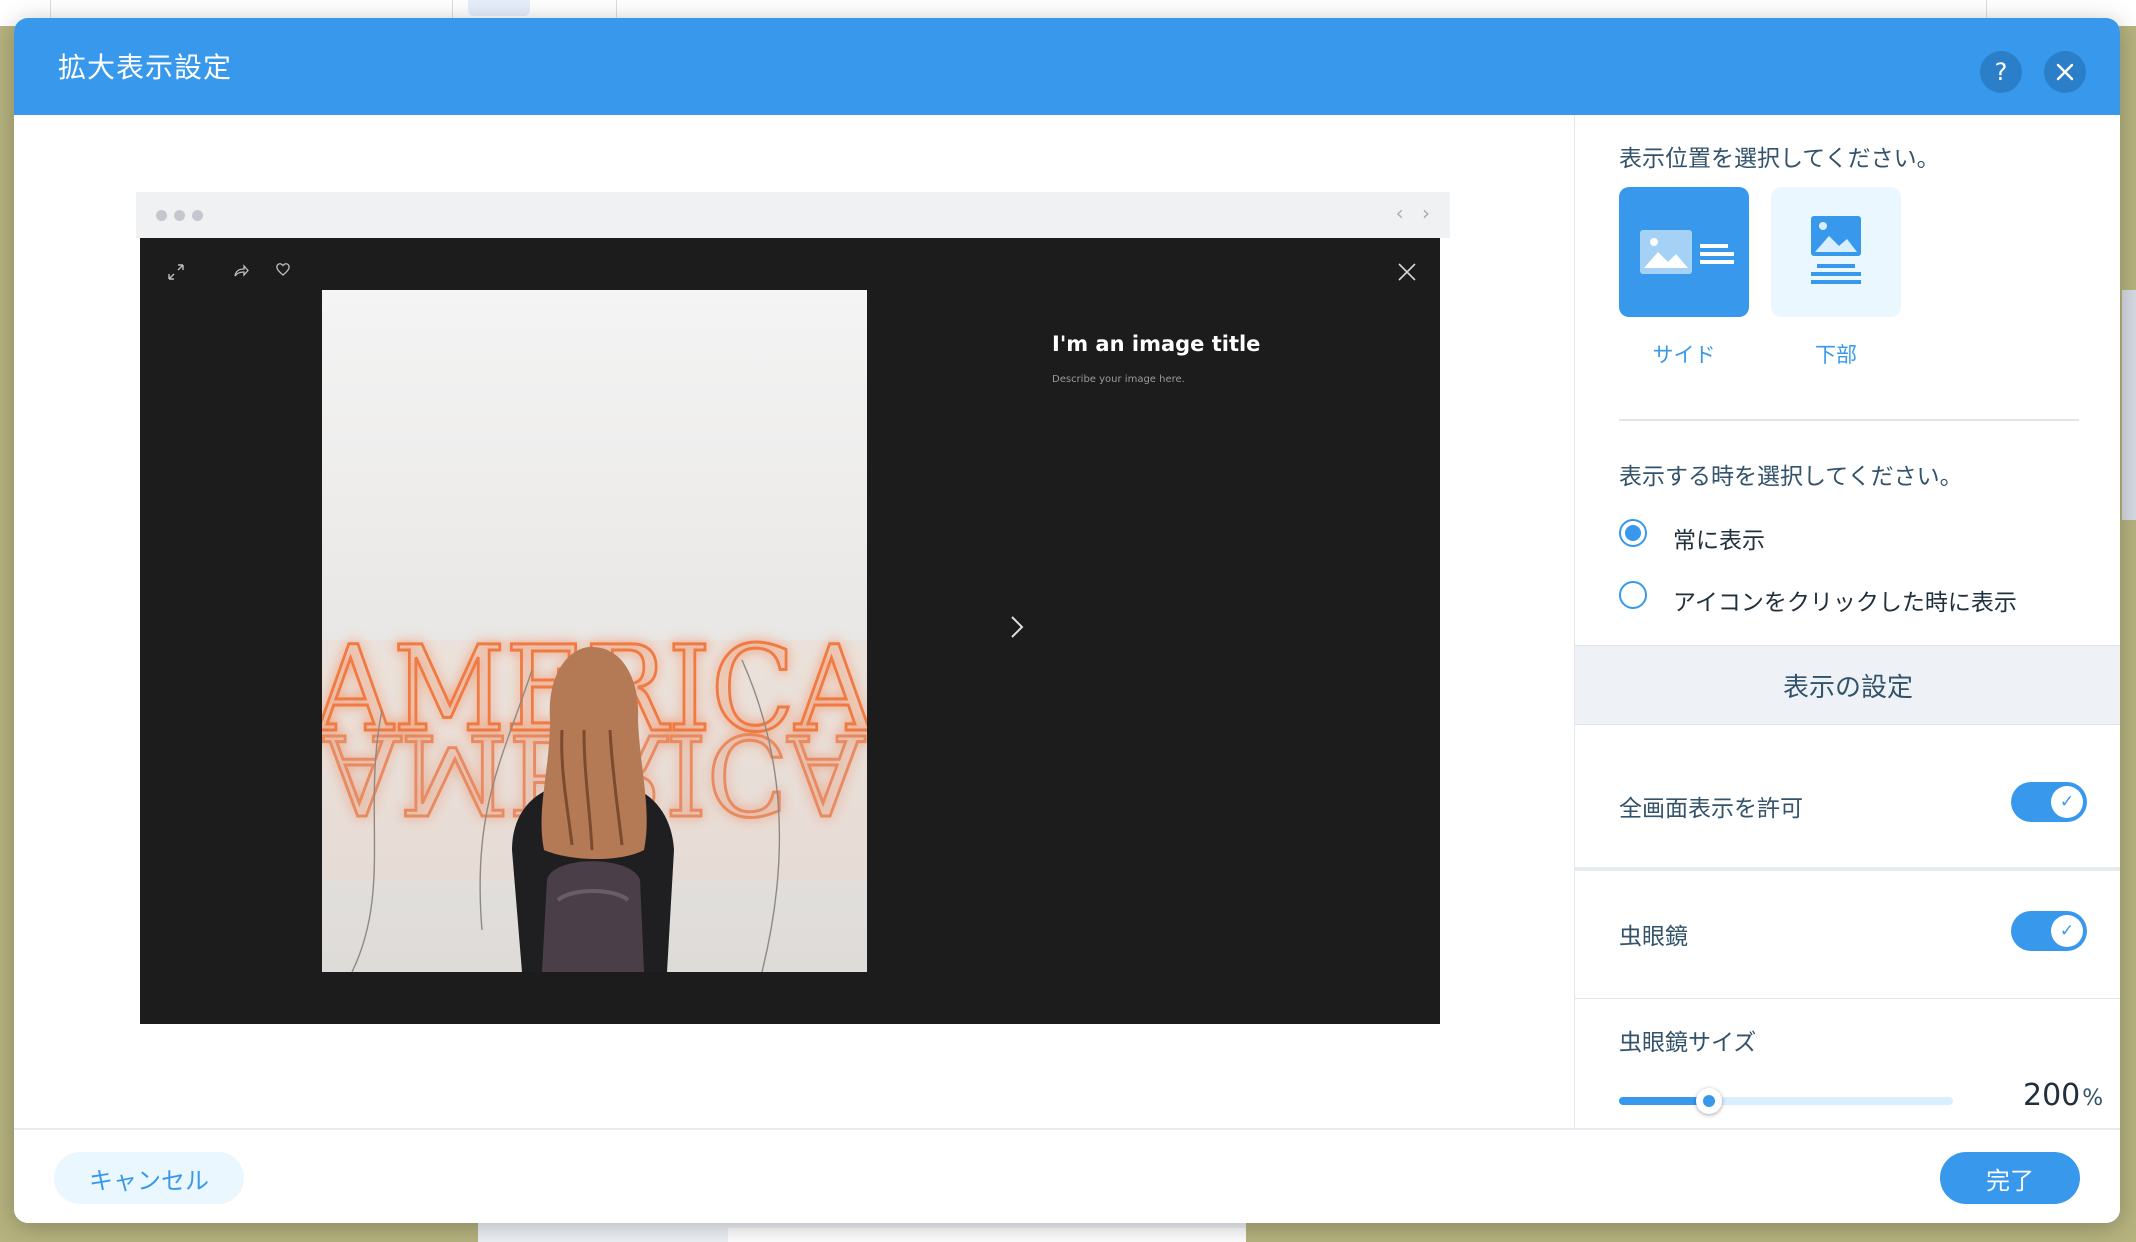  What do you see at coordinates (2052, 1095) in the screenshot?
I see `magnifier-size-number: 200` at bounding box center [2052, 1095].